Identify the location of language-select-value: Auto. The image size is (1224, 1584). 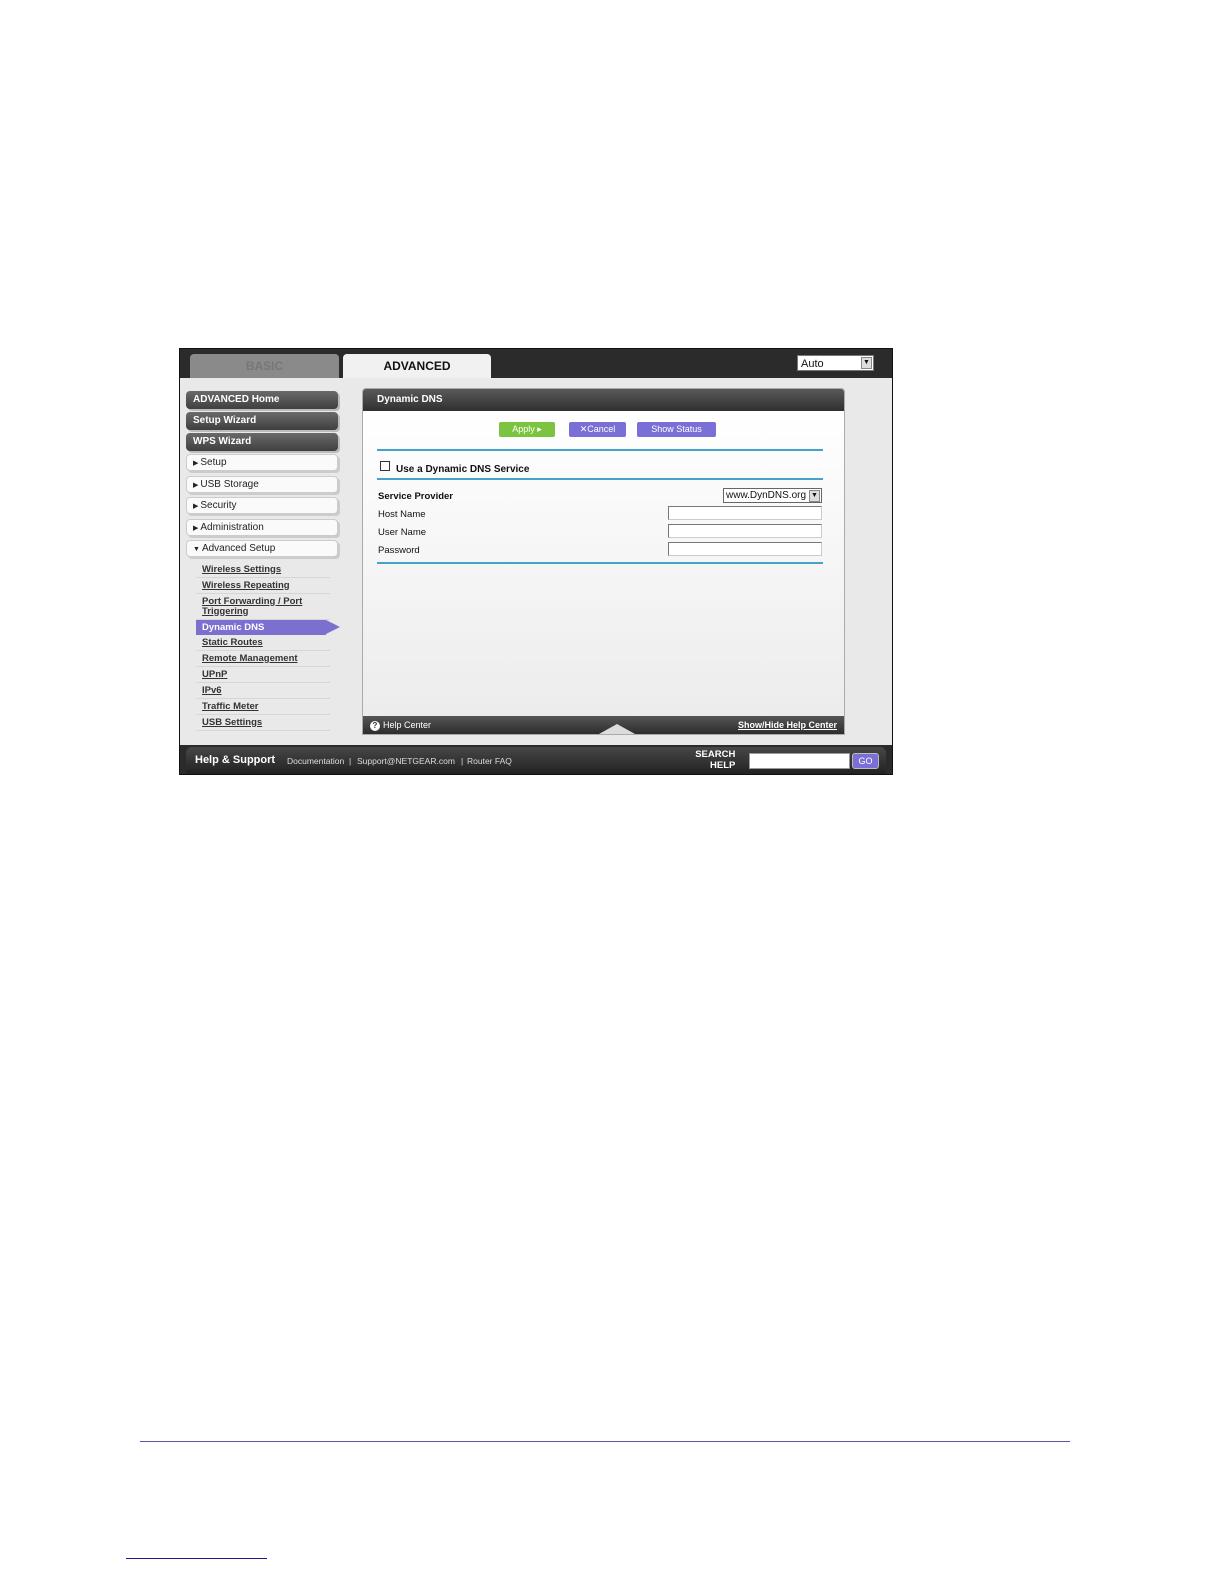
(812, 364).